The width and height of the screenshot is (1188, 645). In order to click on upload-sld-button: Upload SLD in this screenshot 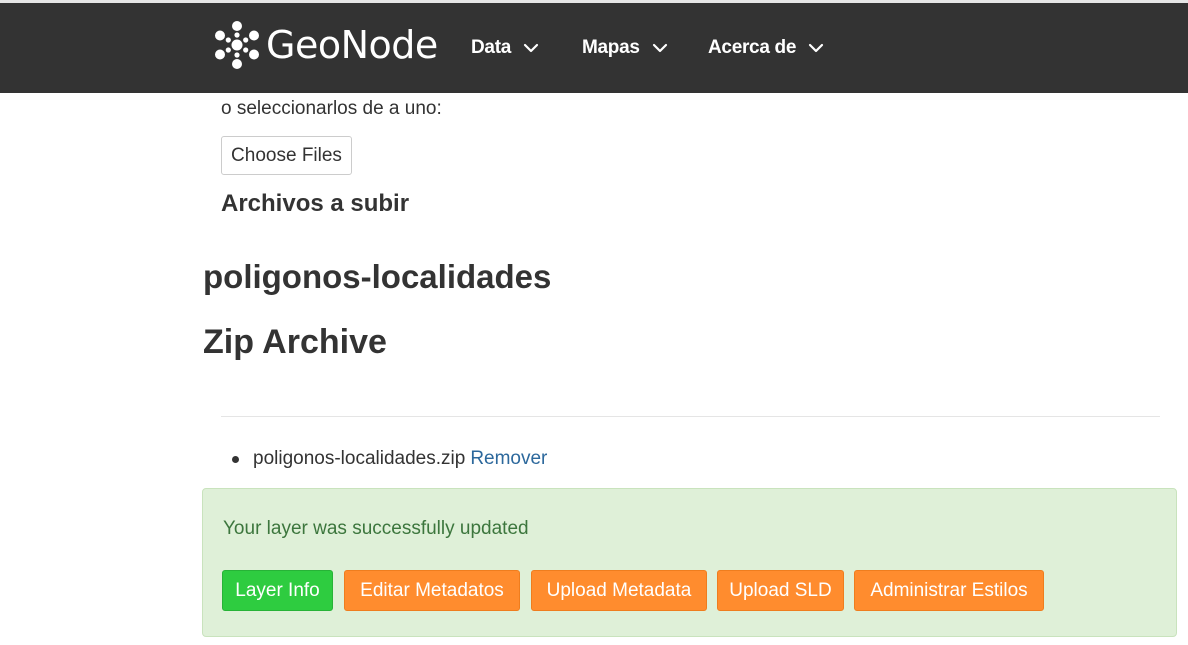, I will do `click(780, 590)`.